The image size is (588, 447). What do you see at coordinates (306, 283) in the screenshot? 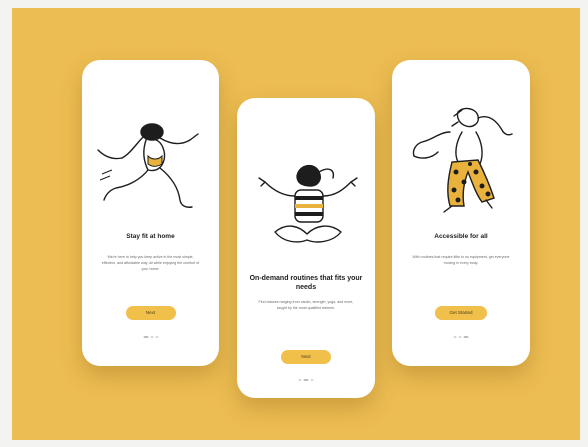
I see `screen-2-title: On-demand routines that fits your needs` at bounding box center [306, 283].